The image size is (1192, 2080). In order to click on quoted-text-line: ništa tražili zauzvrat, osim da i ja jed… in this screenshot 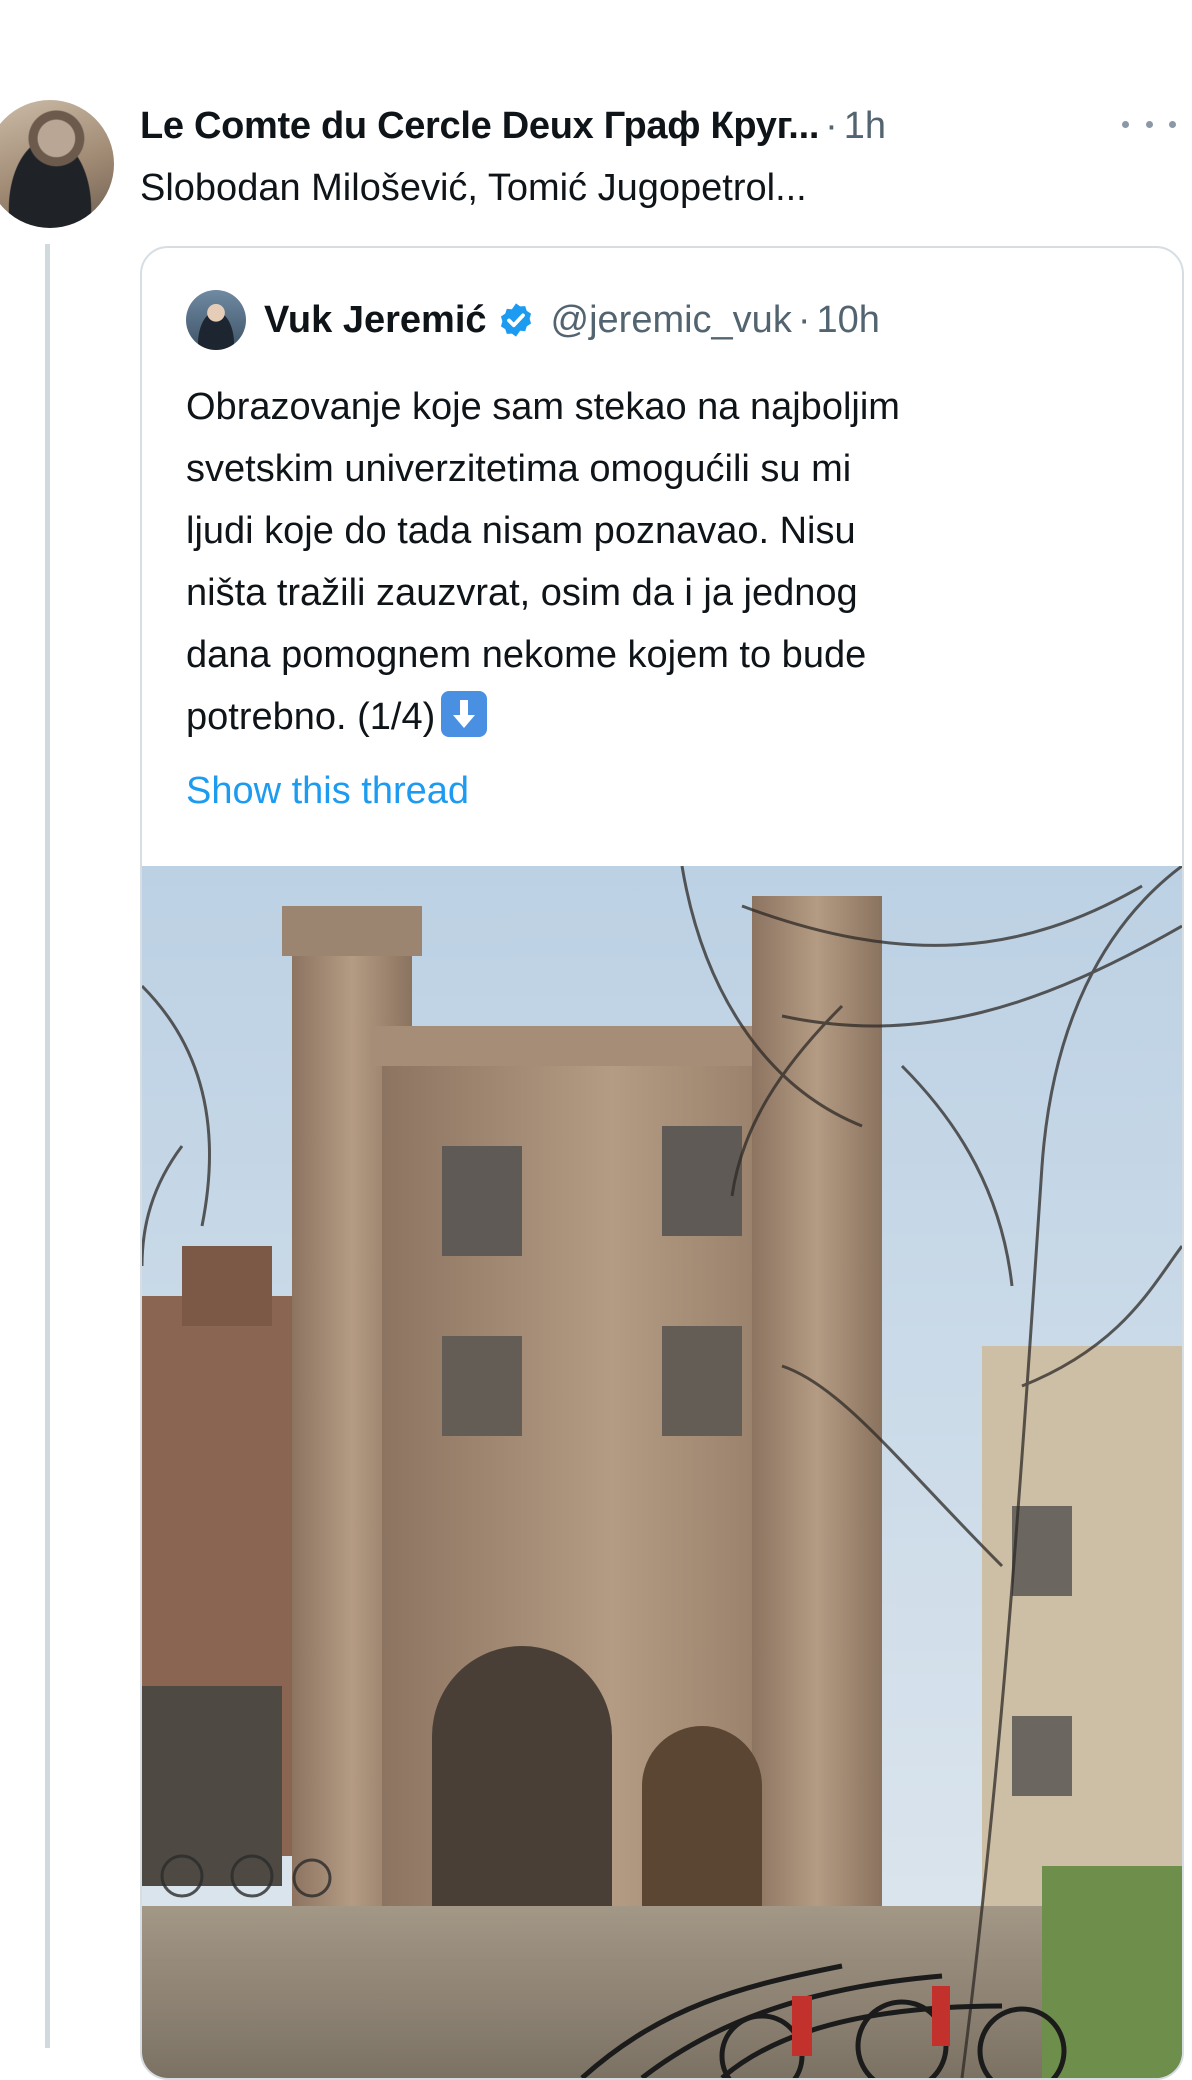, I will do `click(522, 593)`.